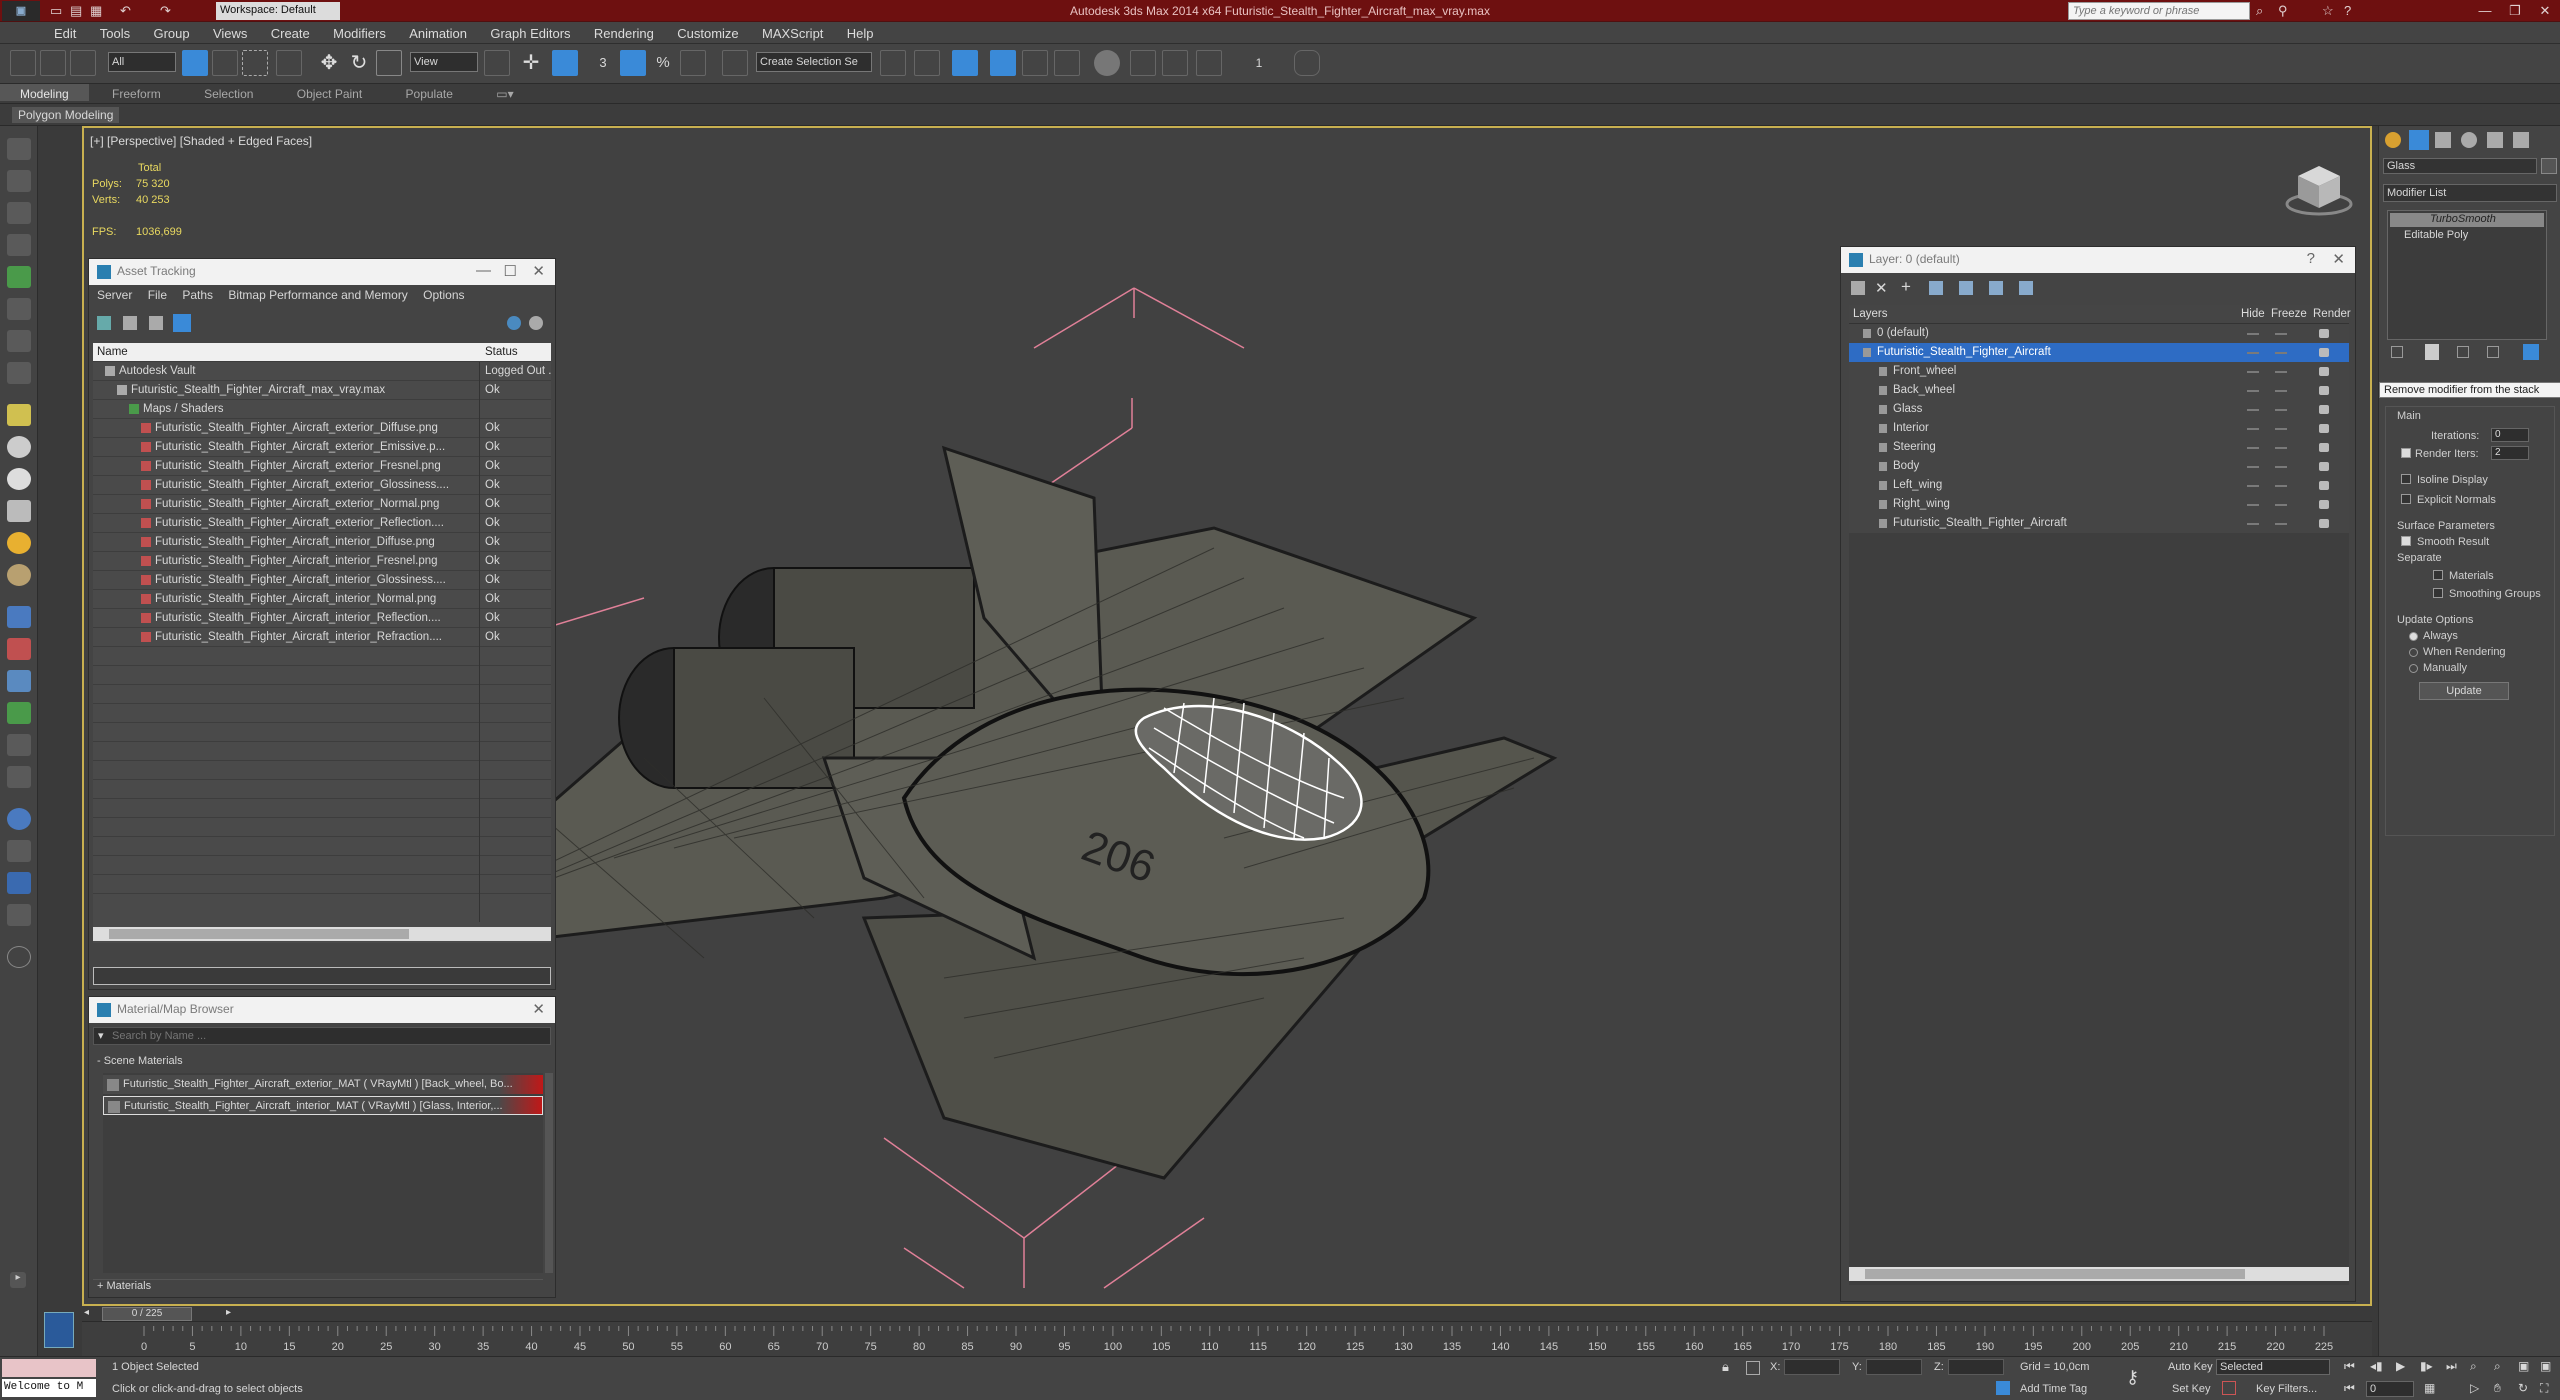 The height and width of the screenshot is (1400, 2560). I want to click on select-layer-icon, so click(1966, 288).